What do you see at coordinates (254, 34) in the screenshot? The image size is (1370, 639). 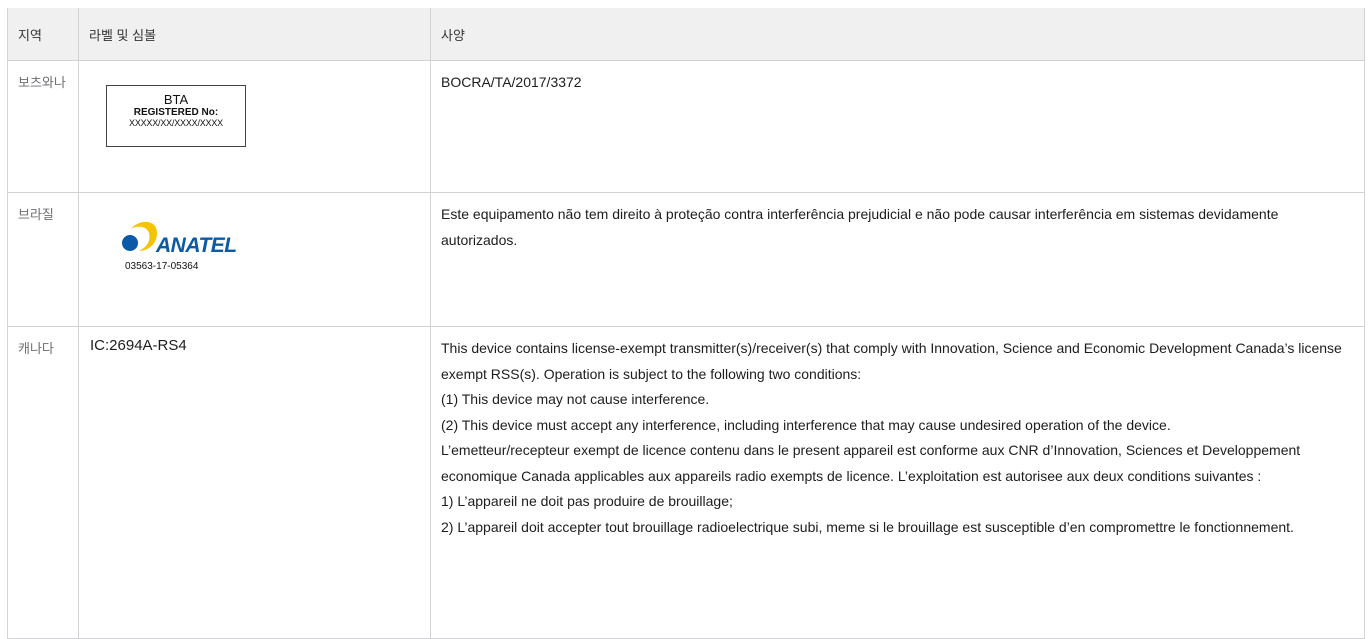 I see `header-label: 라벨 및 심볼` at bounding box center [254, 34].